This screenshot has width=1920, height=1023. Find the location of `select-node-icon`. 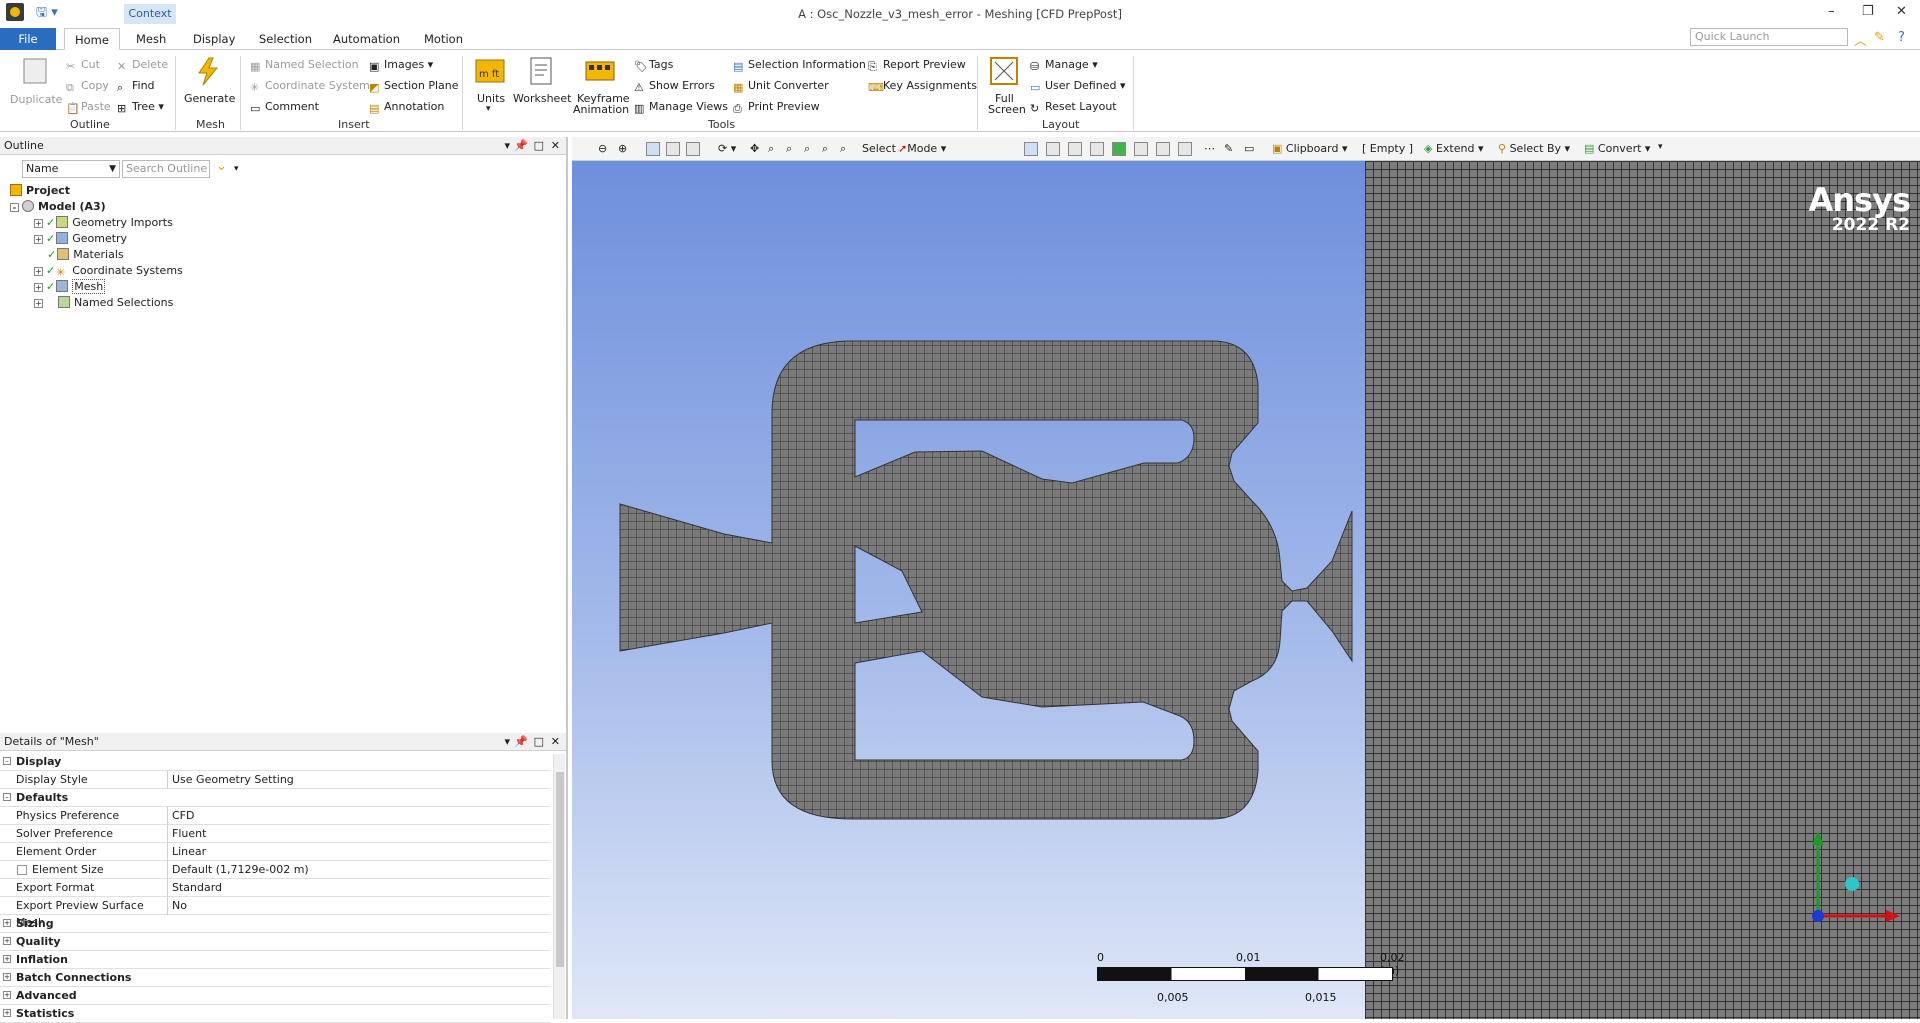

select-node-icon is located at coordinates (1119, 149).